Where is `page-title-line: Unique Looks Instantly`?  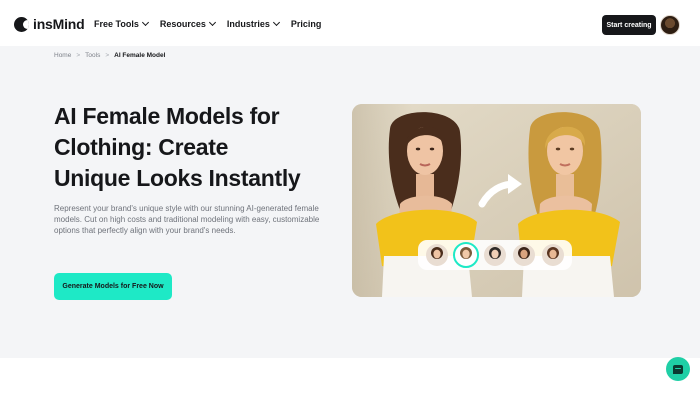
page-title-line: Unique Looks Instantly is located at coordinates (177, 178).